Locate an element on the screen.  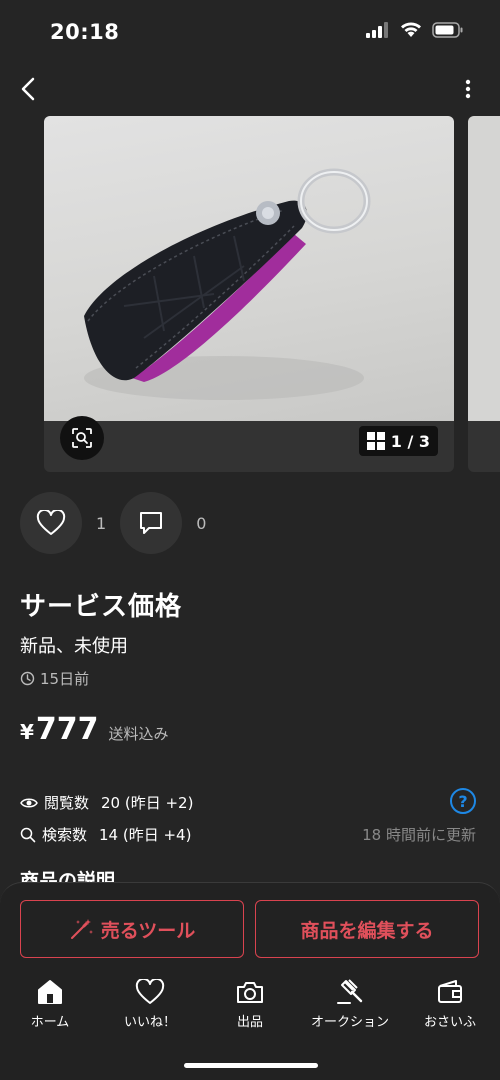
searches-stat: 検索数 14 (昨日 +4) is located at coordinates (105, 834).